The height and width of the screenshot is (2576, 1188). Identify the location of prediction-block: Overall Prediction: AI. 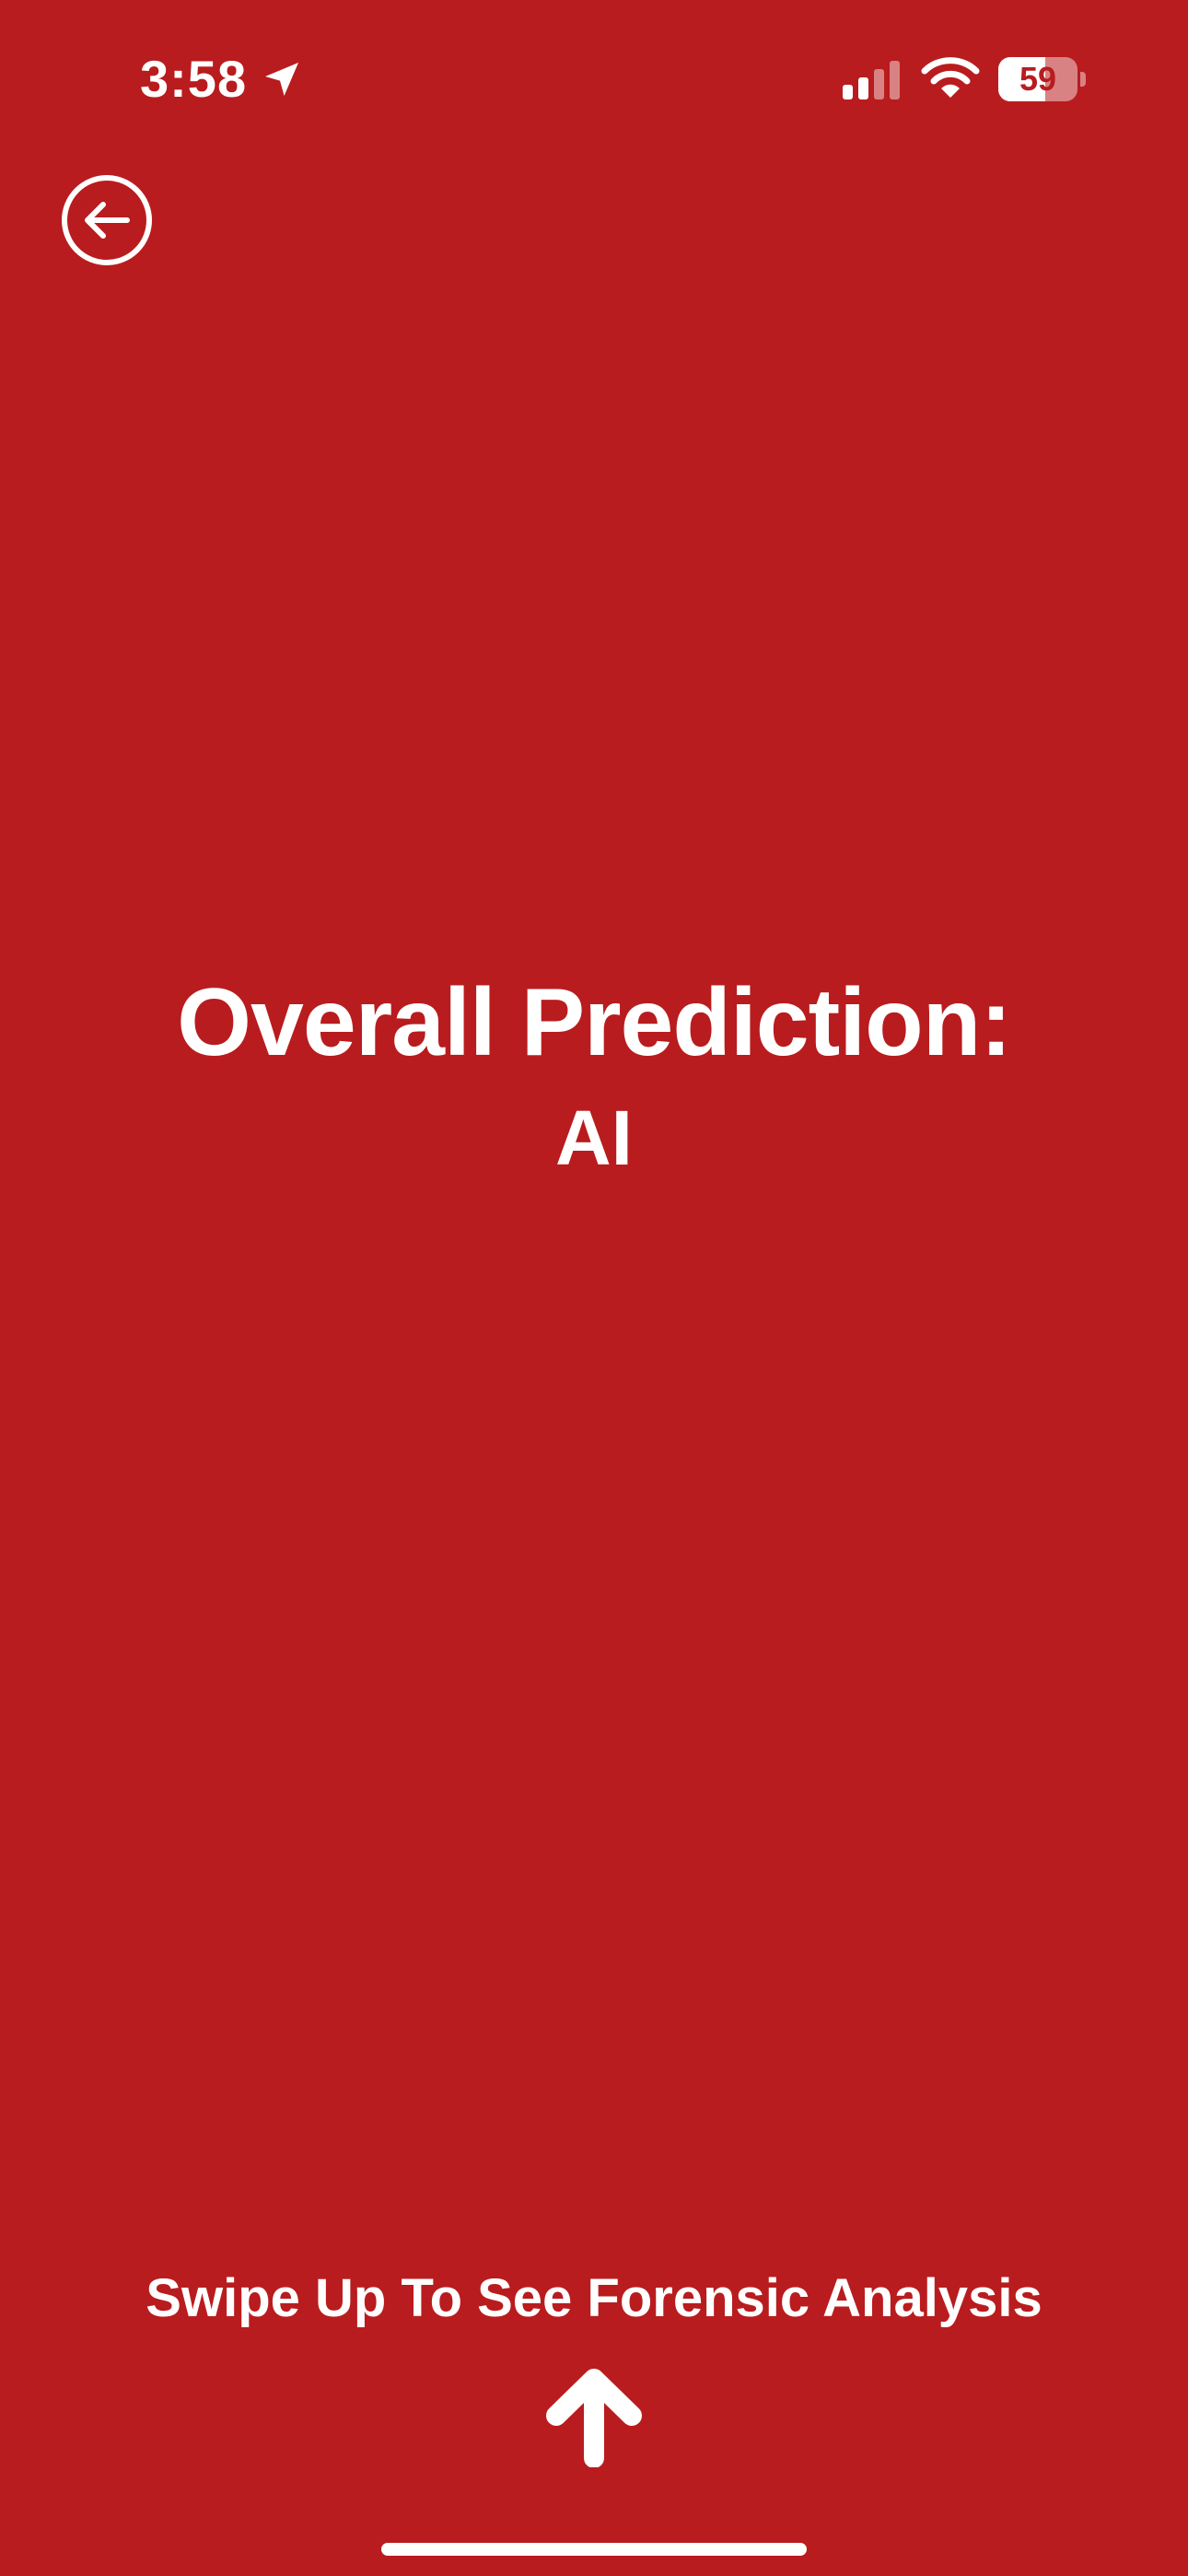
(594, 1073).